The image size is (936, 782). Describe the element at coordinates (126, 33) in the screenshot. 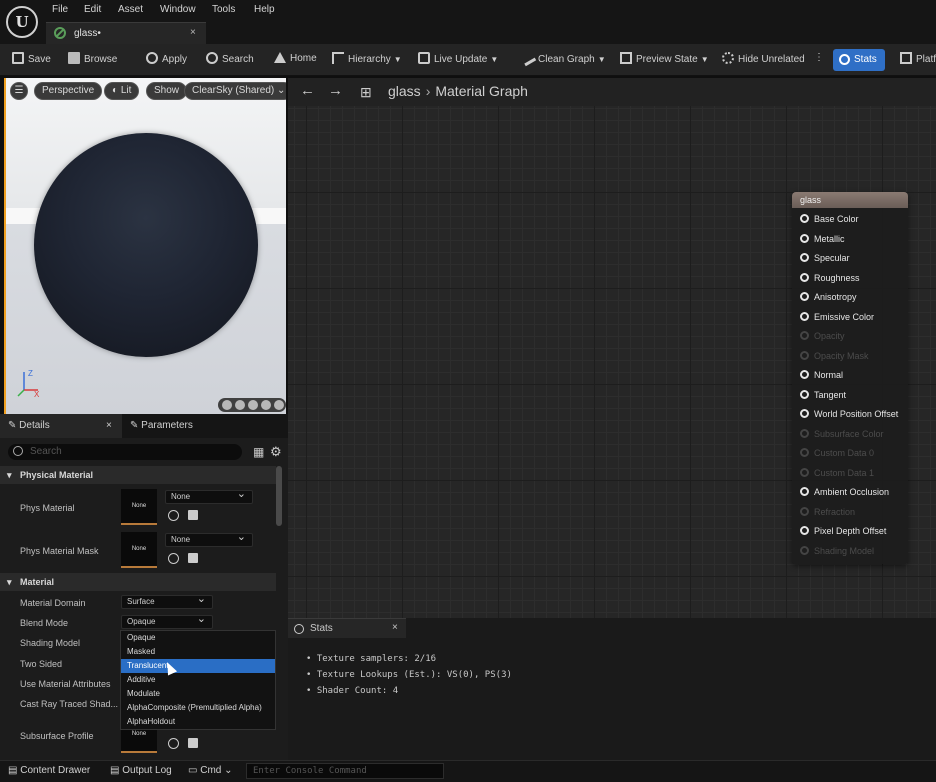

I see `tab-glass: glass• ×` at that location.